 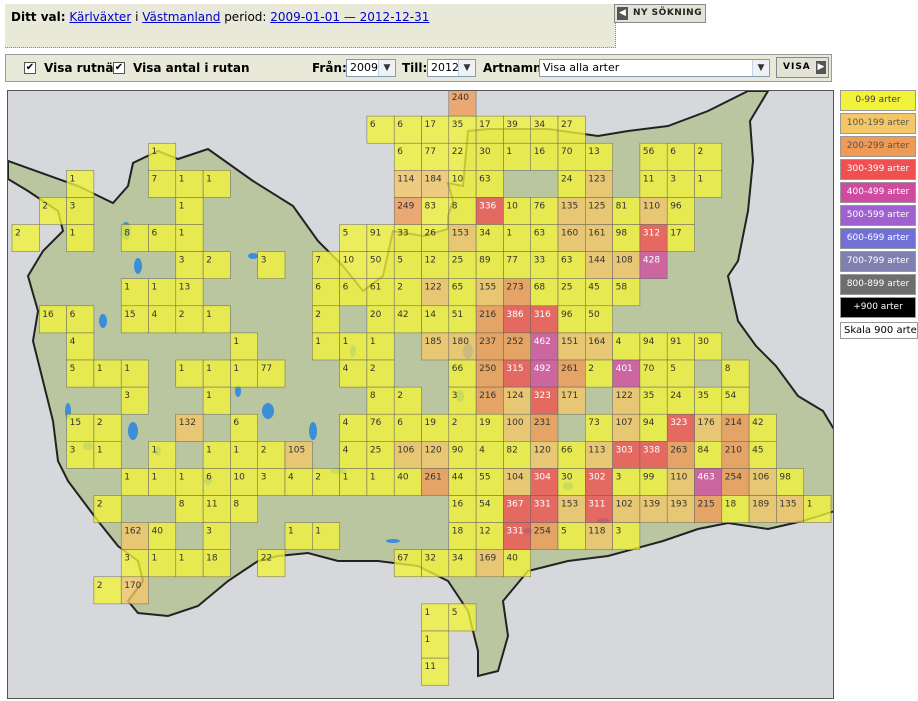 I want to click on cell-count: 33, so click(x=402, y=234).